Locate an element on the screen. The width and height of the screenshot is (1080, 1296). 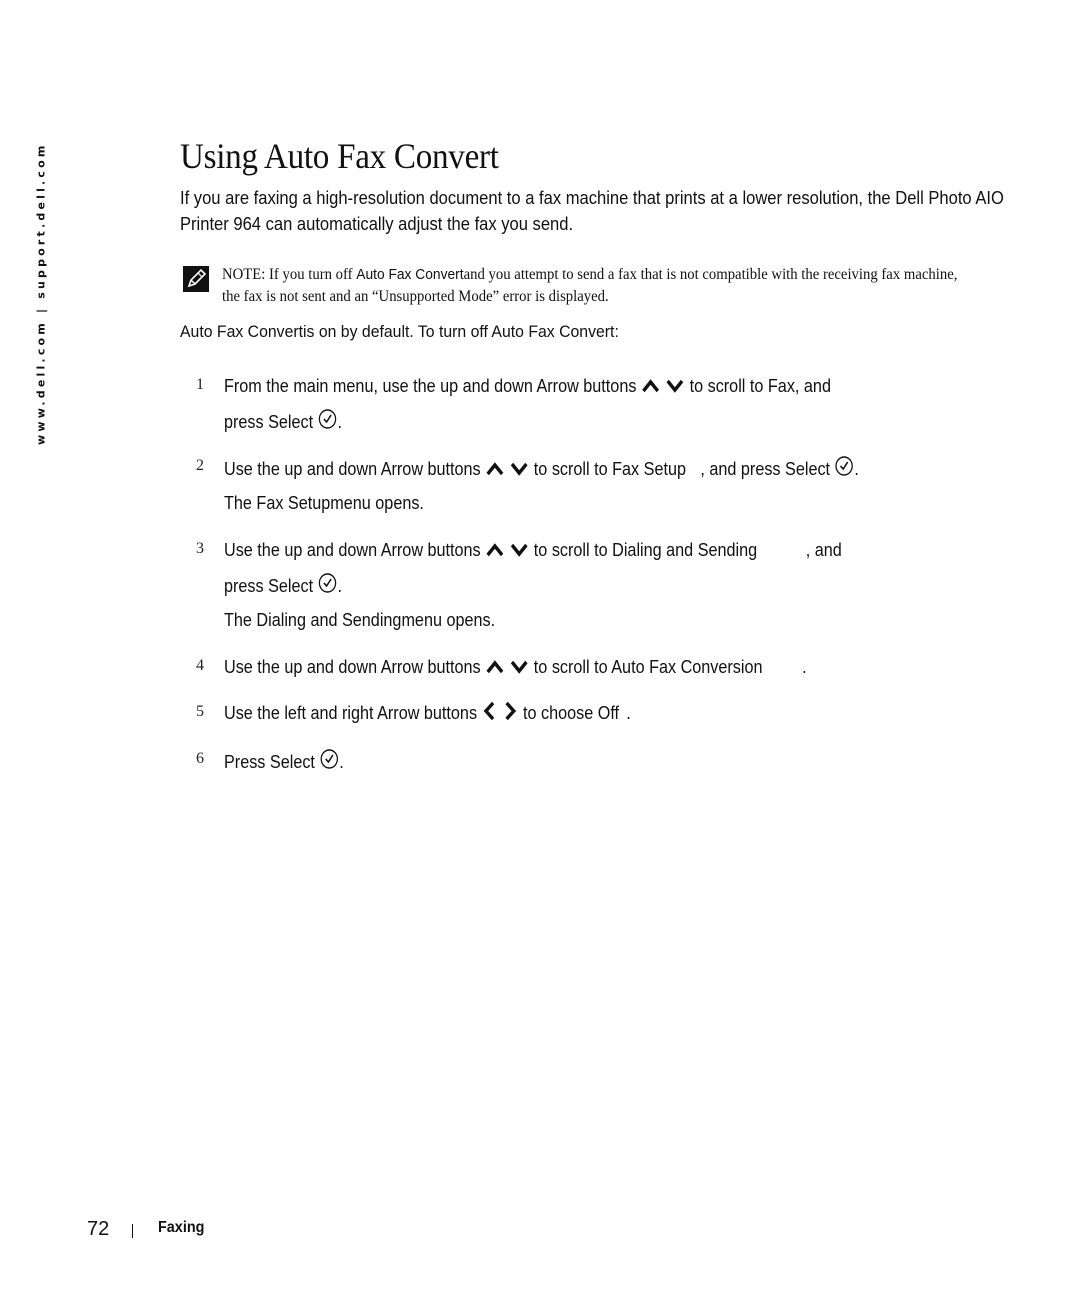
step-number: 6 is located at coordinates (200, 758).